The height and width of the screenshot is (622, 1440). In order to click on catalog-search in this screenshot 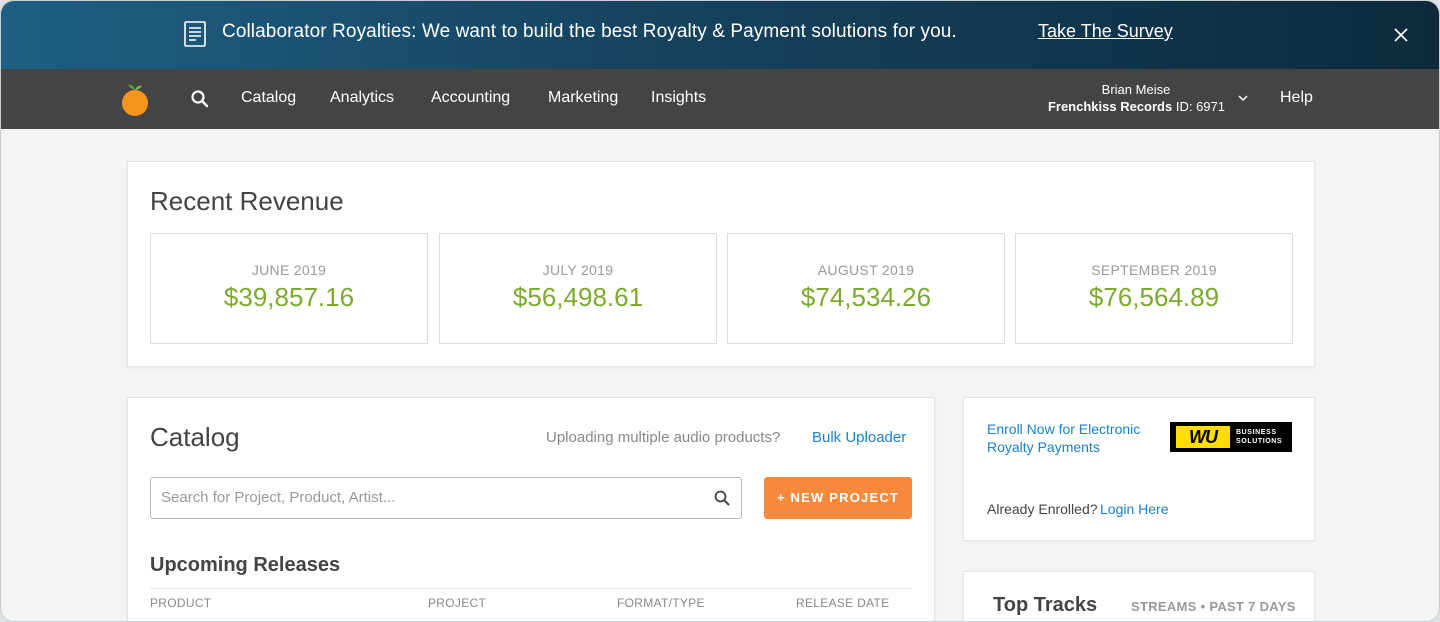, I will do `click(446, 498)`.